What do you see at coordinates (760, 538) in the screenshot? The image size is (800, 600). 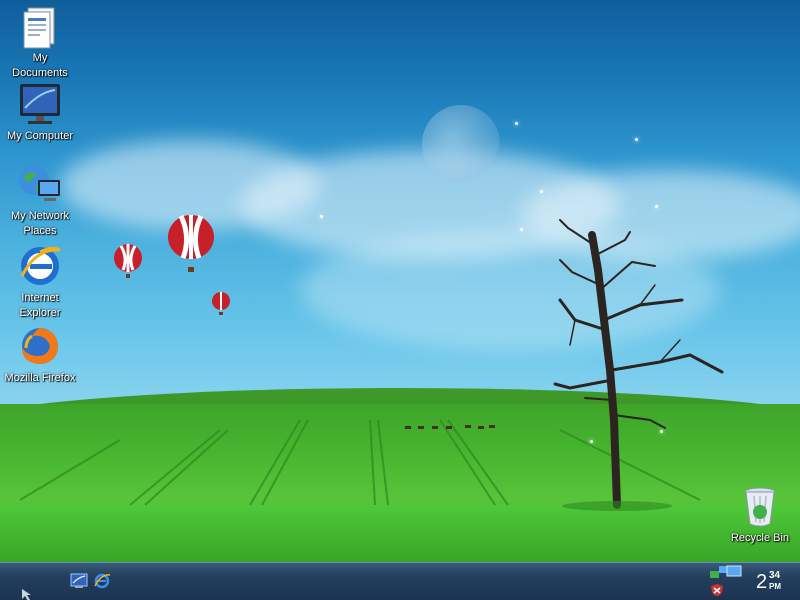 I see `icon-label: Recycle Bin` at bounding box center [760, 538].